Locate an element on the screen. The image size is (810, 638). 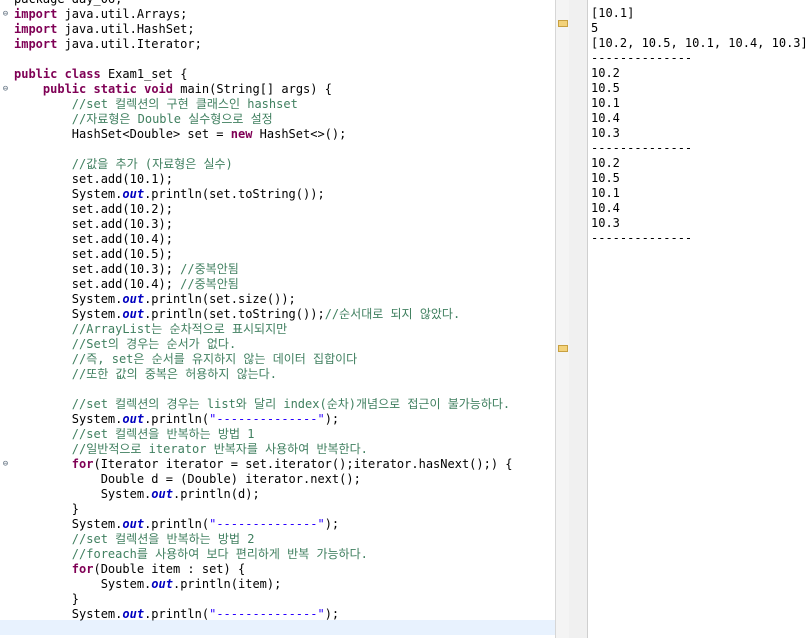
code-line: set.add(10.4); is located at coordinates (263, 239).